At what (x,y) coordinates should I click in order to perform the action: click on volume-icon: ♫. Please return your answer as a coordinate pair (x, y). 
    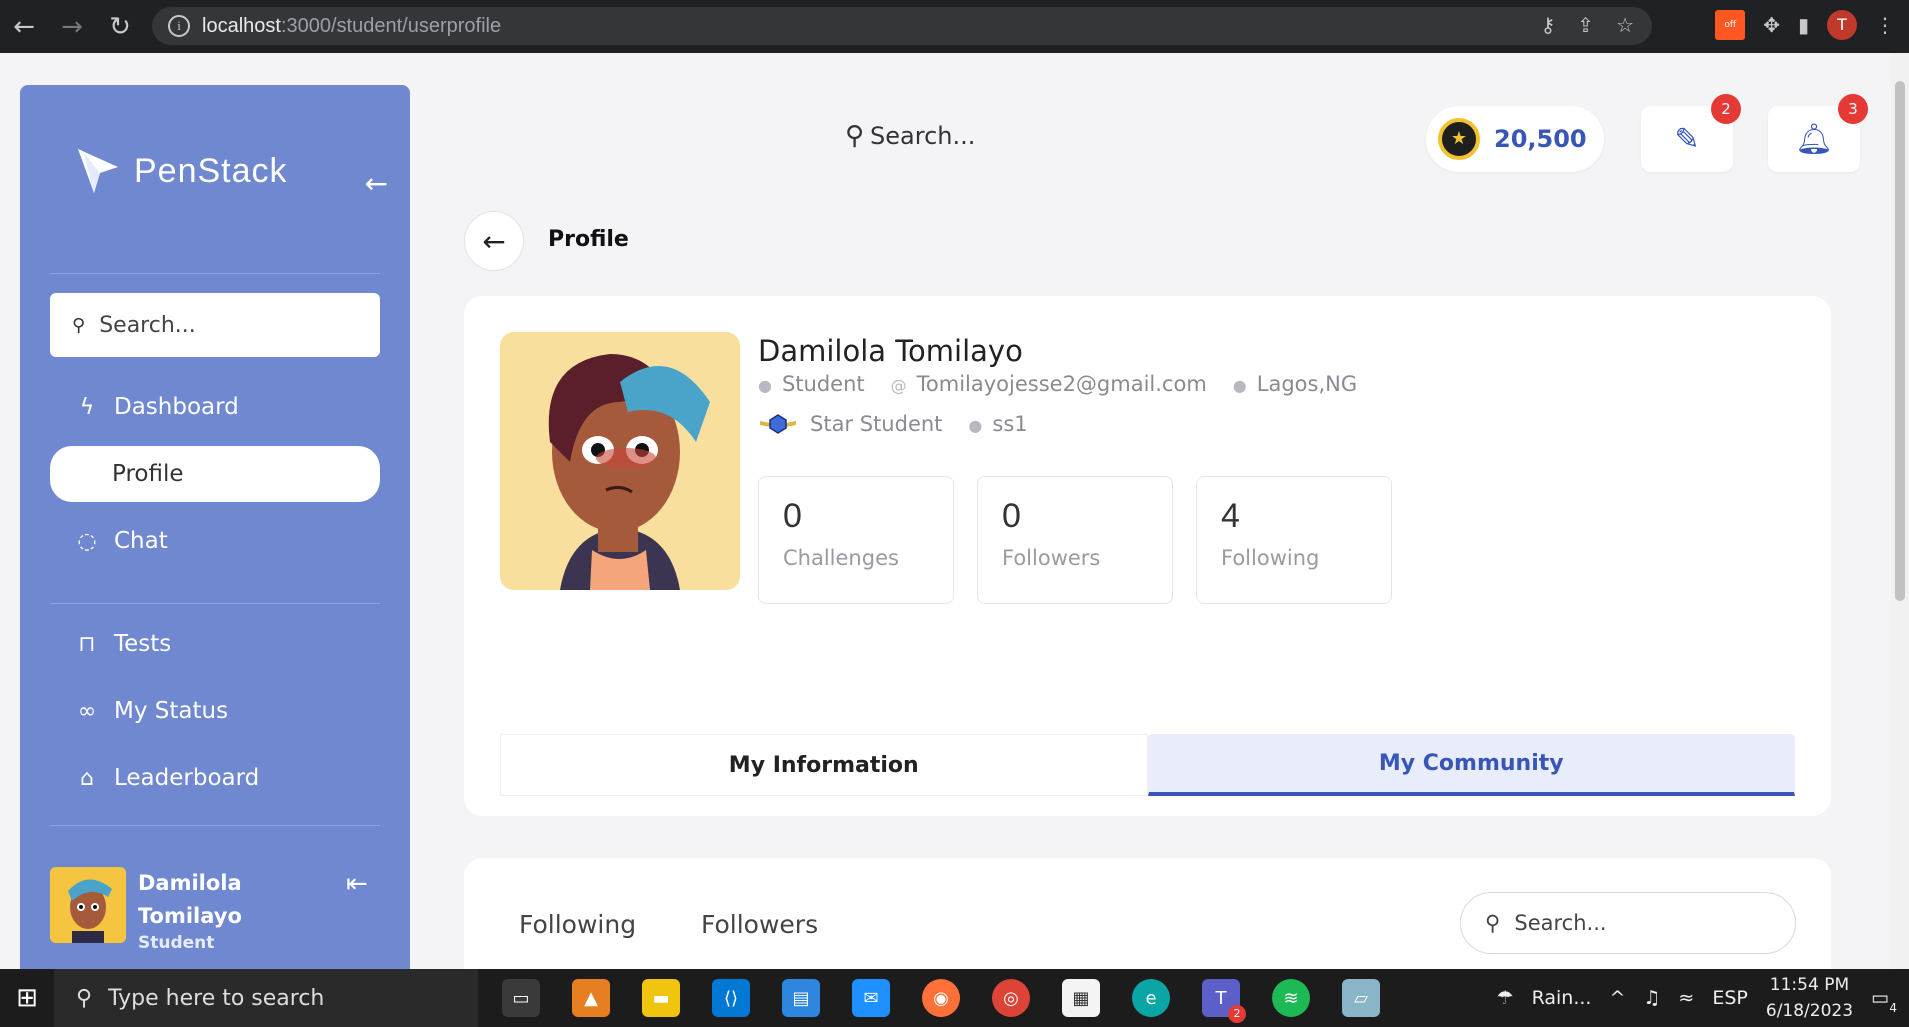
    Looking at the image, I should click on (1651, 998).